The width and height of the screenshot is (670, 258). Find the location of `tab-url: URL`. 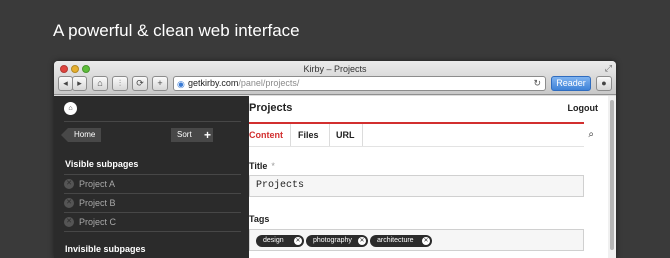

tab-url: URL is located at coordinates (349, 135).